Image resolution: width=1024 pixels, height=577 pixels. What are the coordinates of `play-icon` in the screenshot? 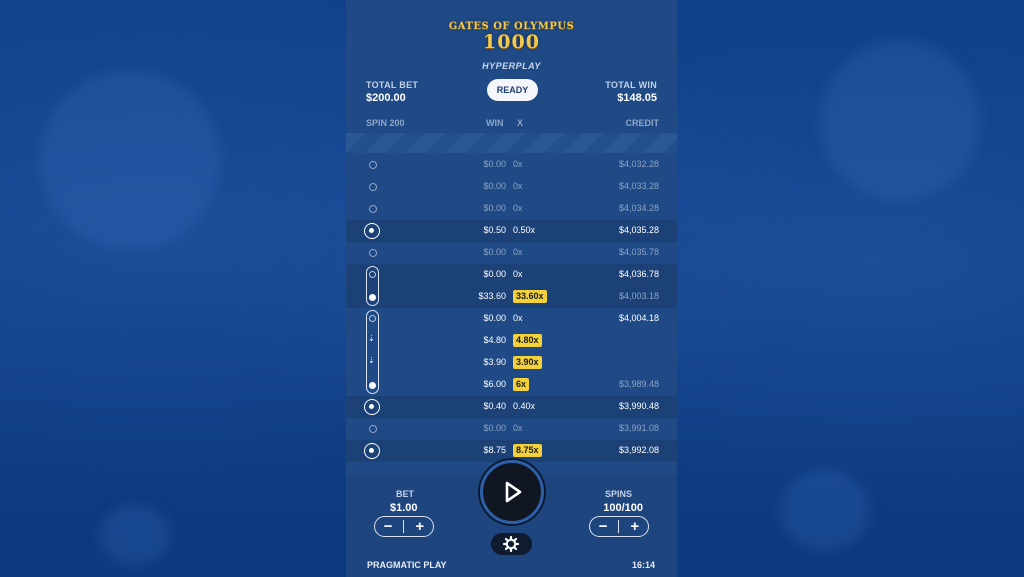 It's located at (513, 492).